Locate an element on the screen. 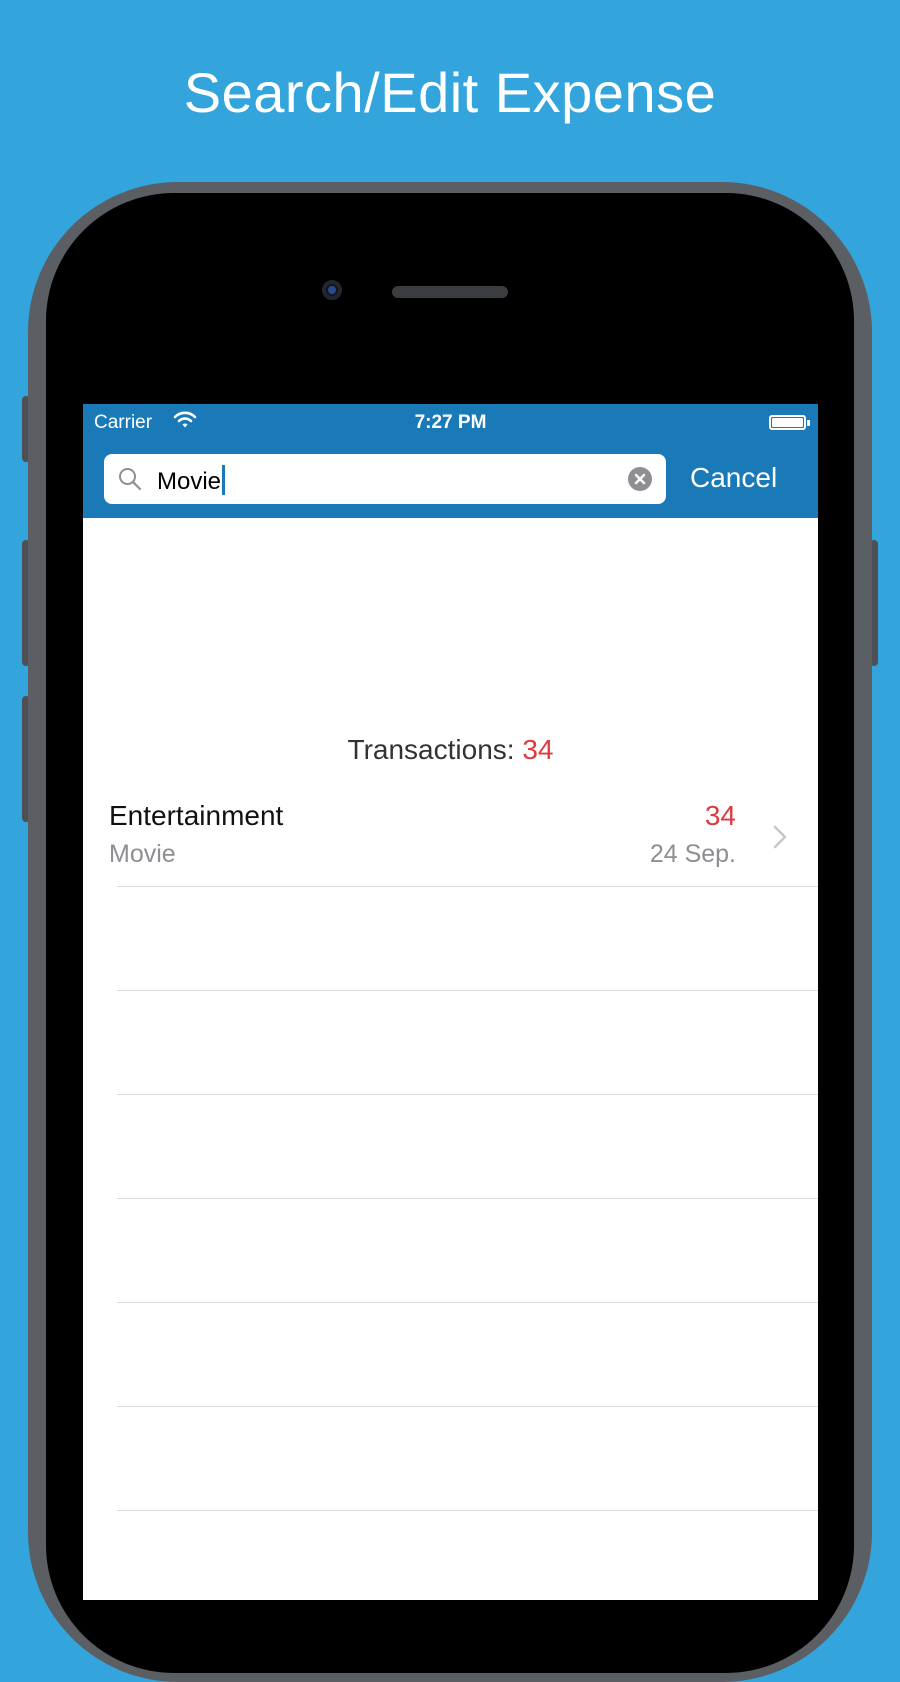 This screenshot has width=900, height=1682. status-time: 7:27 PM is located at coordinates (450, 422).